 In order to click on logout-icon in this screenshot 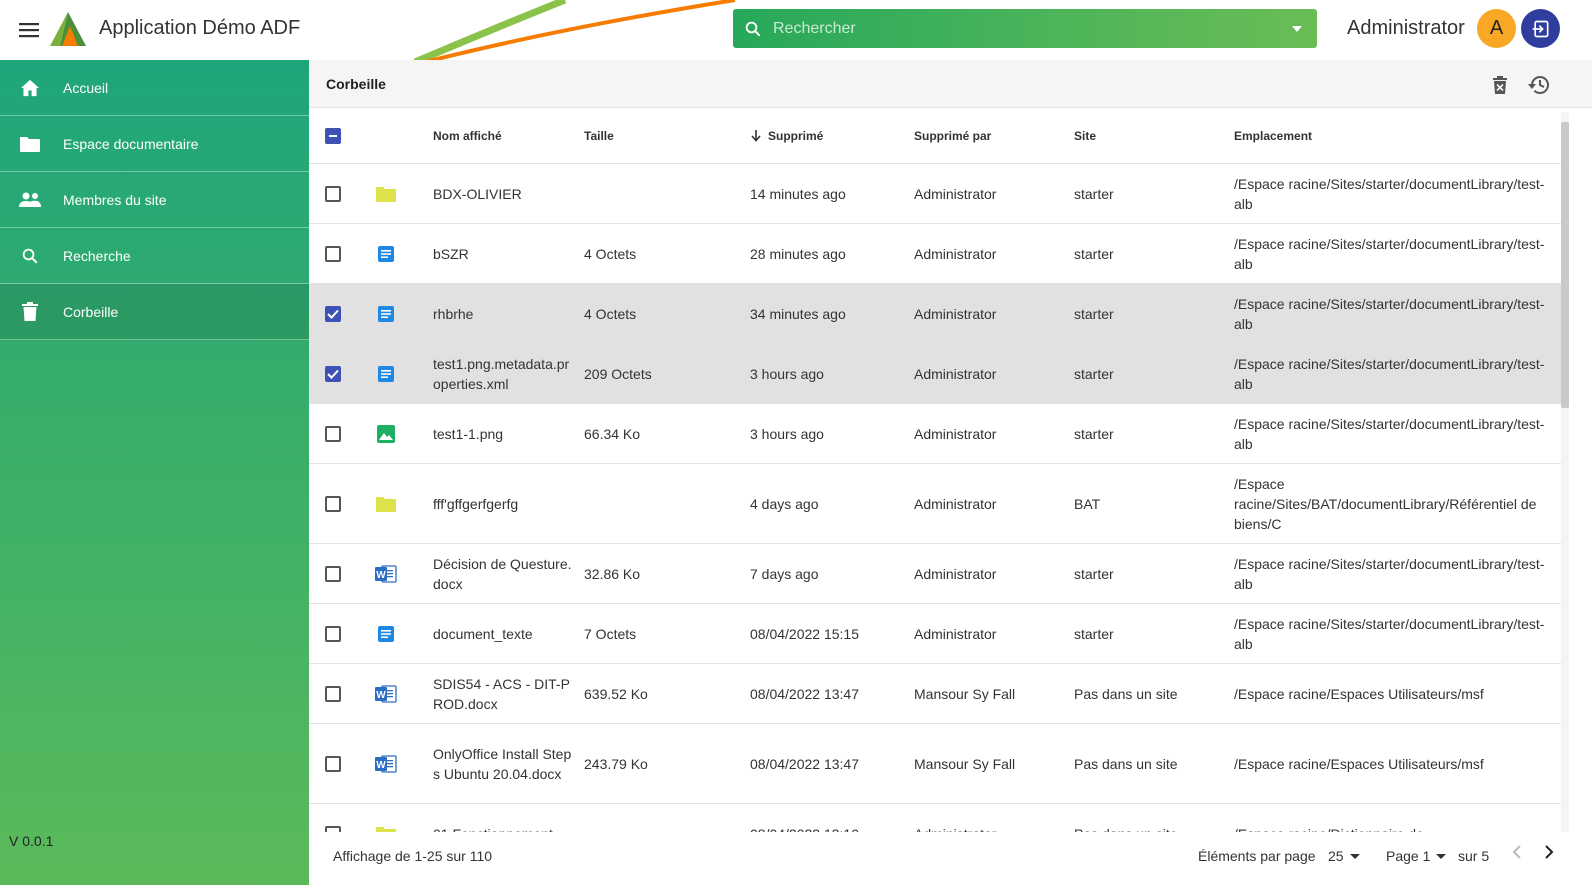, I will do `click(1540, 28)`.